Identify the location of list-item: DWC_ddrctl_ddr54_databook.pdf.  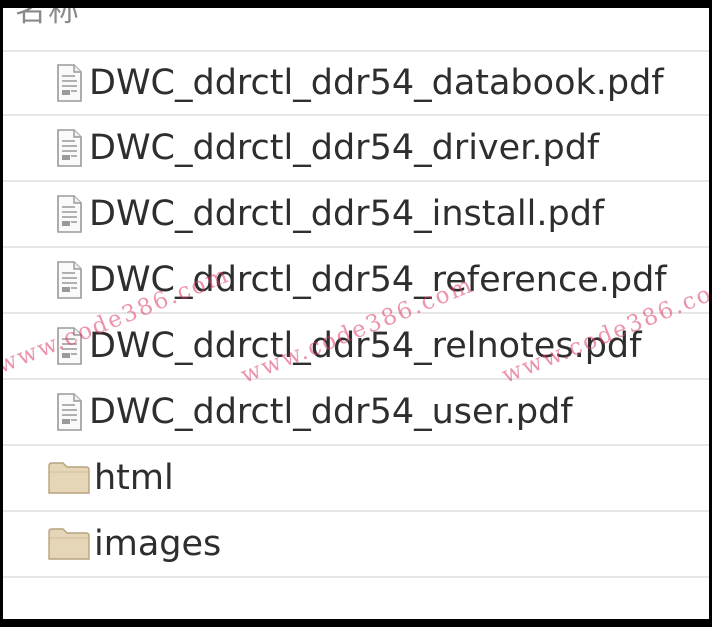
(356, 83).